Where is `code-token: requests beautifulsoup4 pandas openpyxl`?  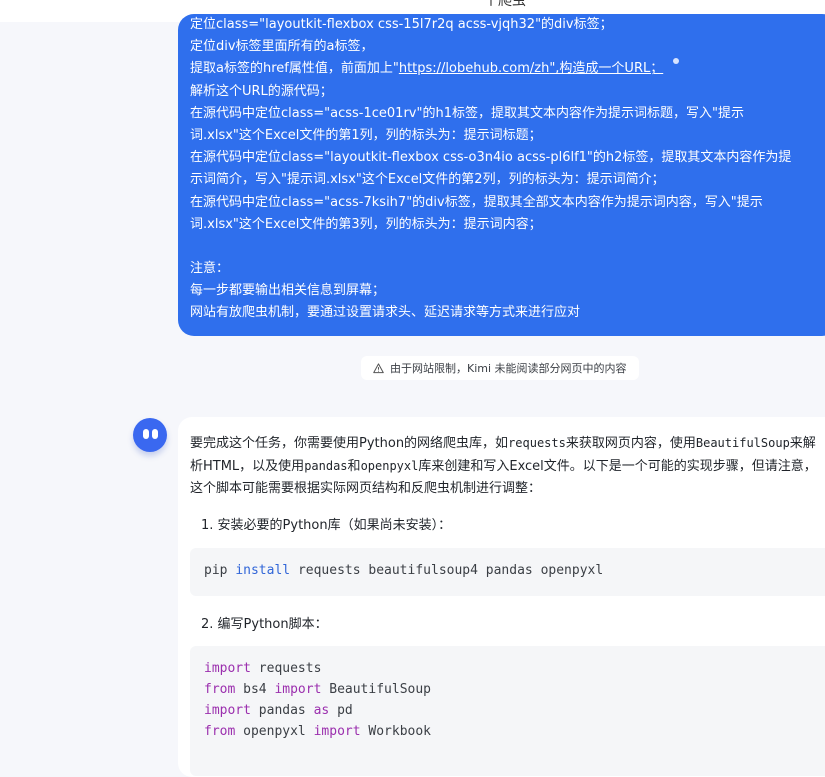
code-token: requests beautifulsoup4 pandas openpyxl is located at coordinates (450, 570).